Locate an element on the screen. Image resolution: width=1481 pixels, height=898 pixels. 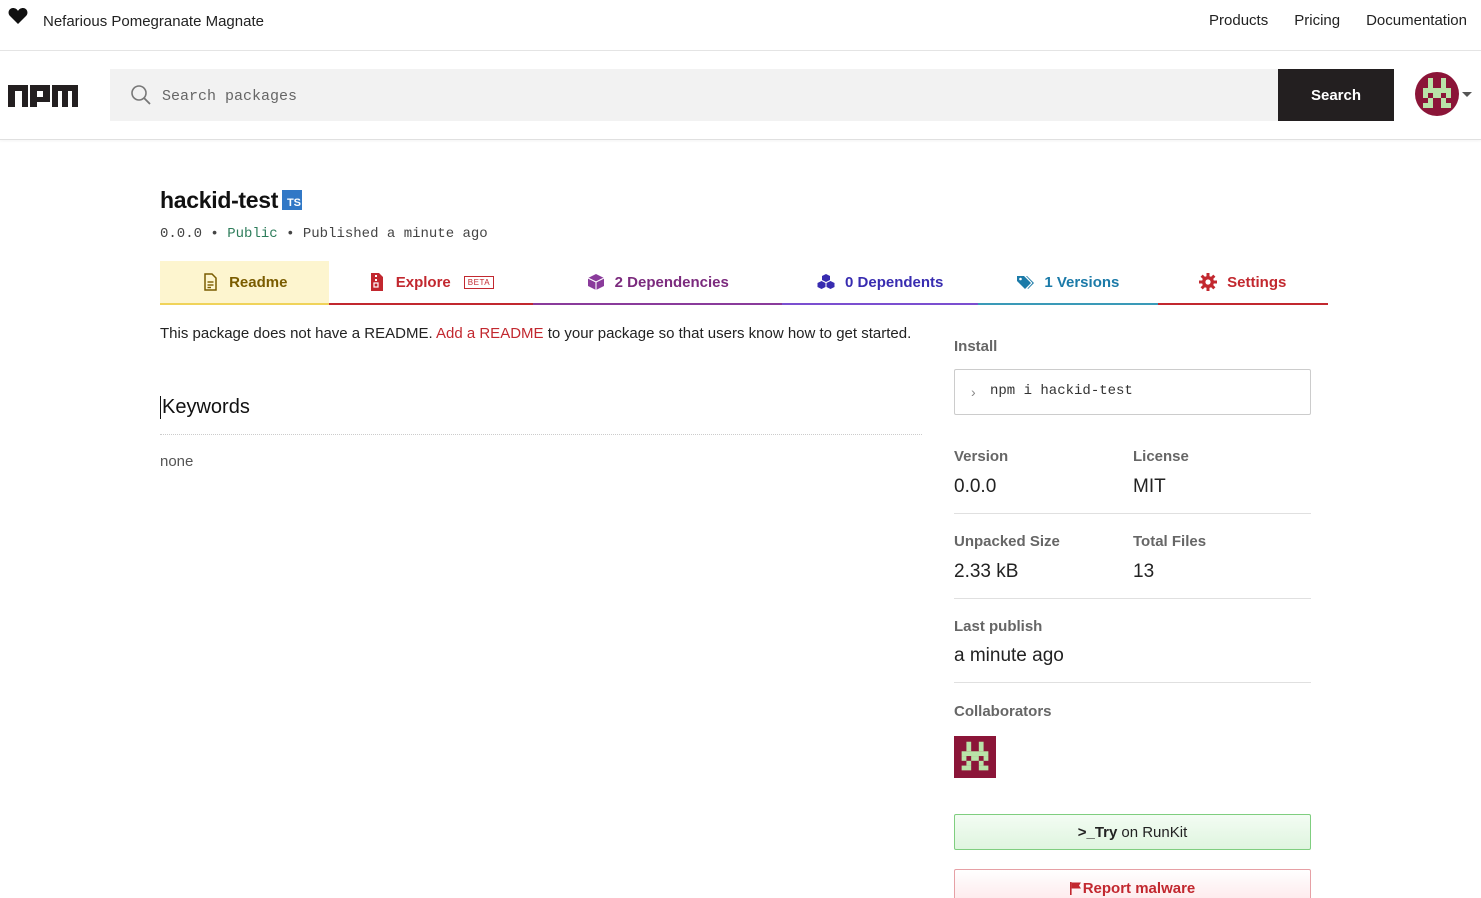
readme-text: This package does not have a README. is located at coordinates (298, 333).